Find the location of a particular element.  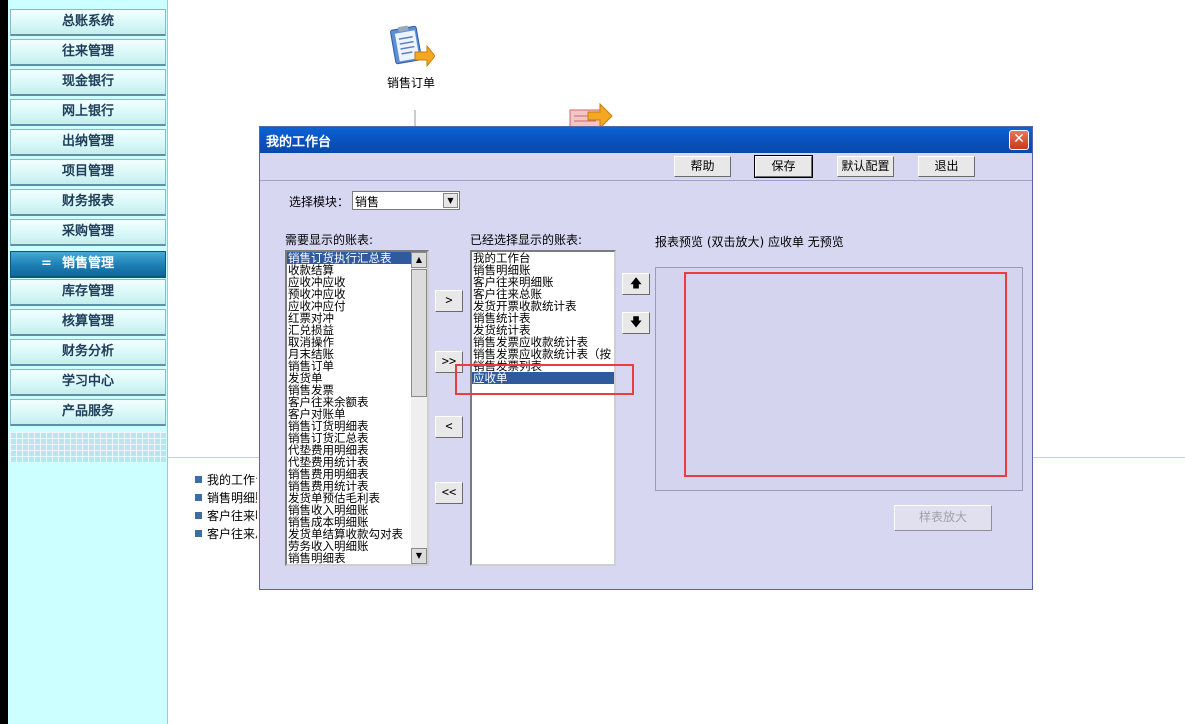

bg-list-item: 销售明细账 is located at coordinates (226, 497).